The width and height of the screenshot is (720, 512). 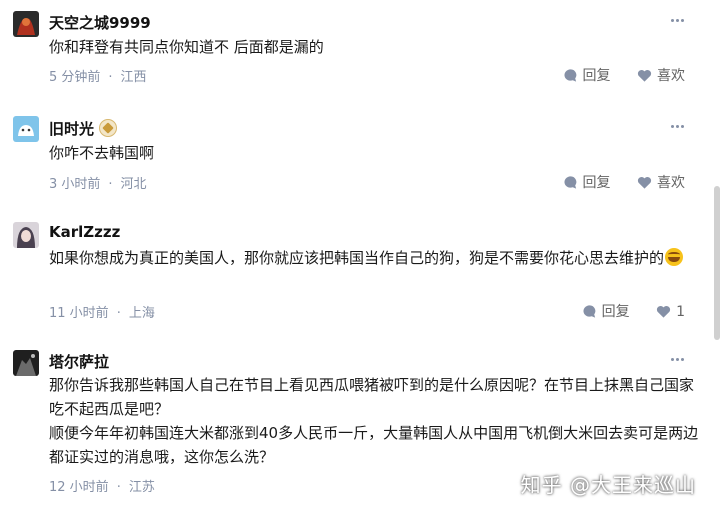 What do you see at coordinates (680, 312) in the screenshot?
I see `like-count: 1` at bounding box center [680, 312].